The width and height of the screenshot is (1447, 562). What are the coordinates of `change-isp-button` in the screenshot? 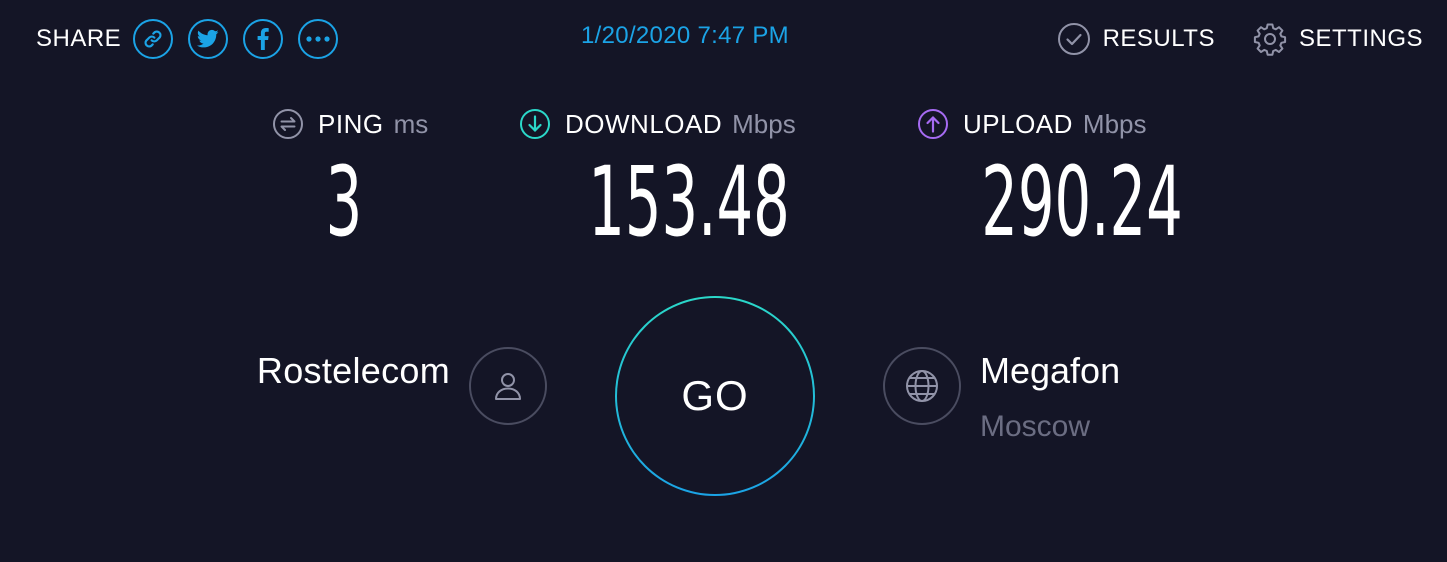 It's located at (508, 386).